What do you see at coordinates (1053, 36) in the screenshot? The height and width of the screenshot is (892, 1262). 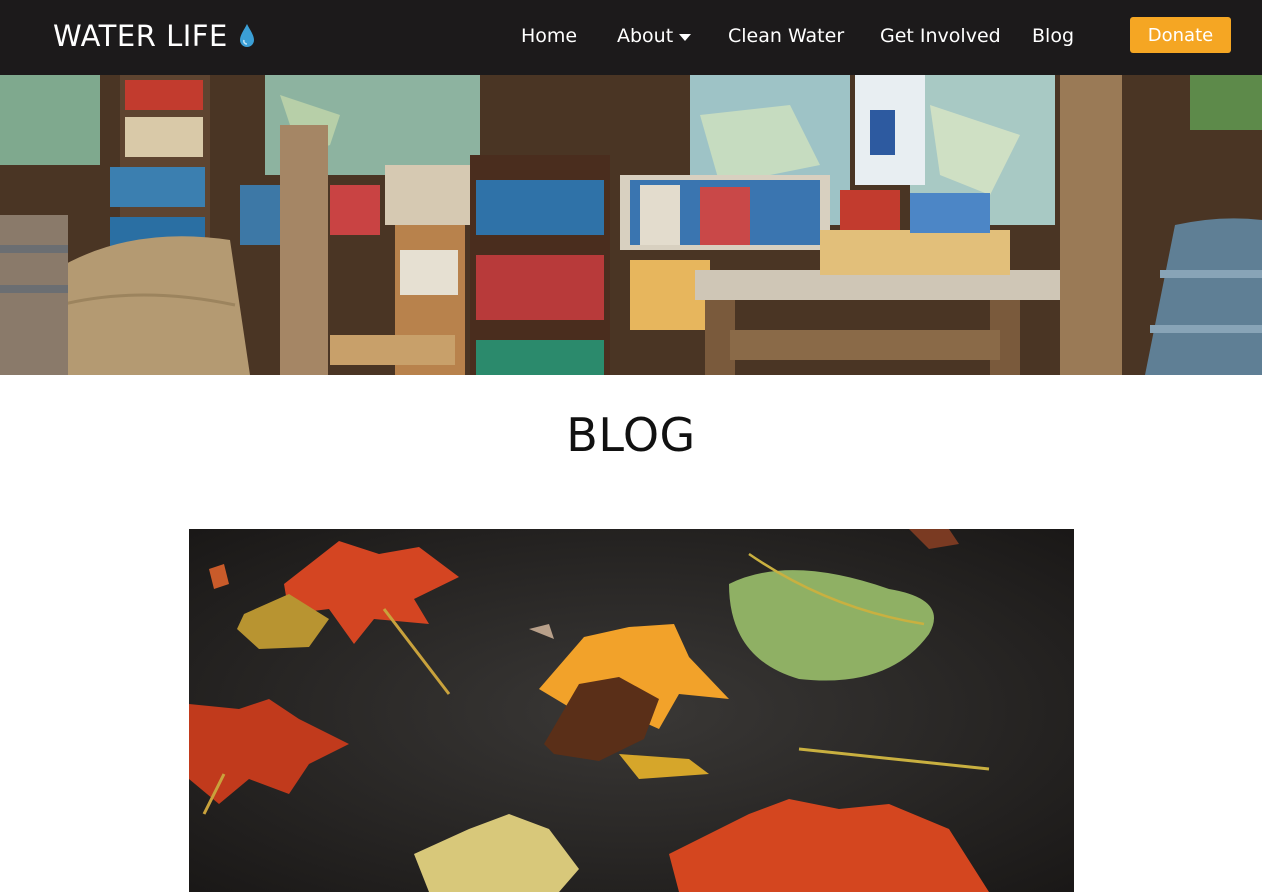 I see `nav-blog: Blog` at bounding box center [1053, 36].